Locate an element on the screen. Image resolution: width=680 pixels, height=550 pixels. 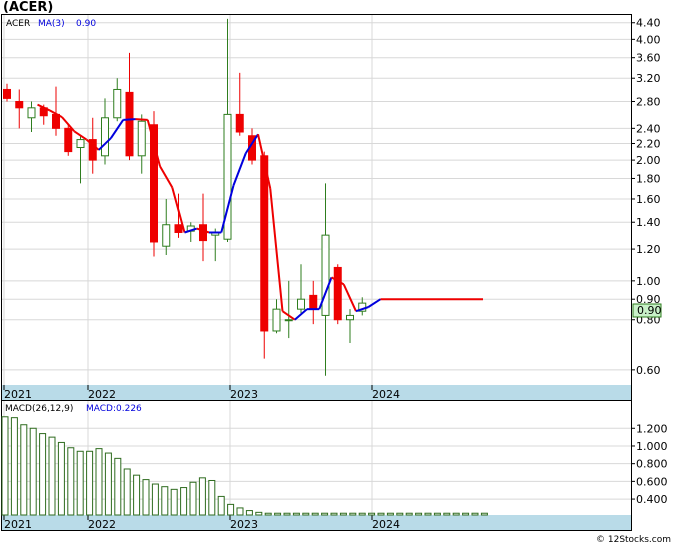
macd-y-tick-label: 1.000 is located at coordinates (652, 446).